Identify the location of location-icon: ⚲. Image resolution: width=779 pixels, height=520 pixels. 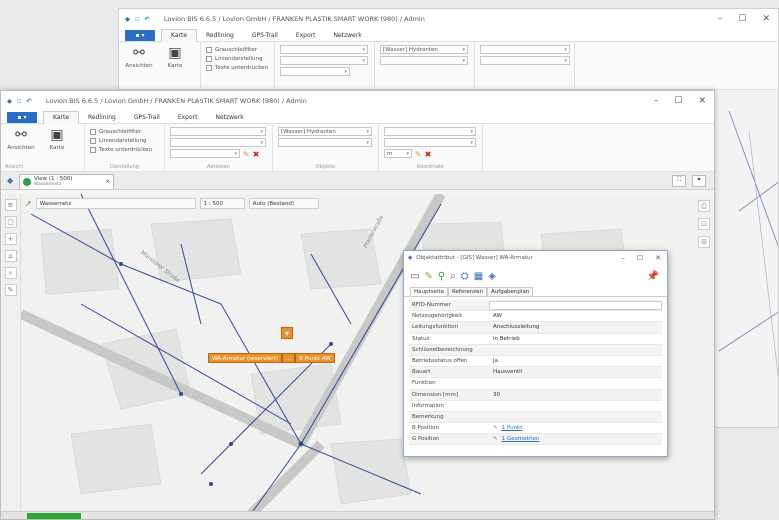
(441, 276).